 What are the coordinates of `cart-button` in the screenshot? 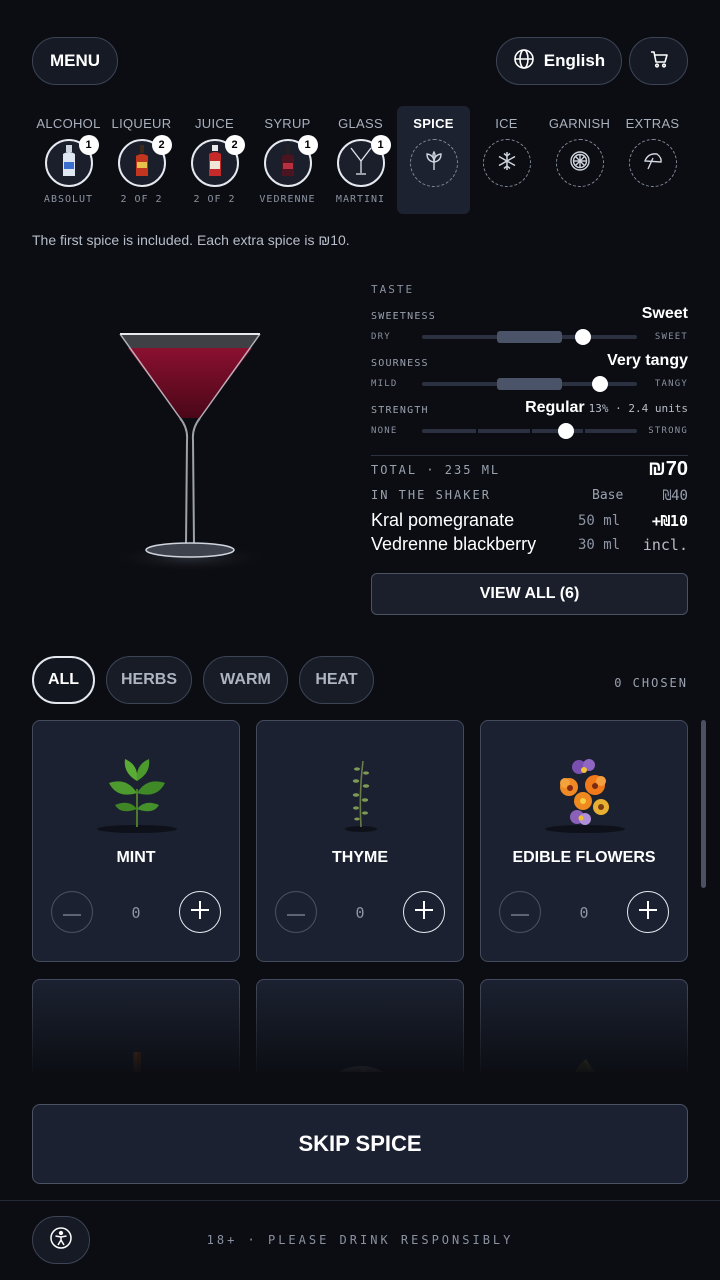 It's located at (658, 61).